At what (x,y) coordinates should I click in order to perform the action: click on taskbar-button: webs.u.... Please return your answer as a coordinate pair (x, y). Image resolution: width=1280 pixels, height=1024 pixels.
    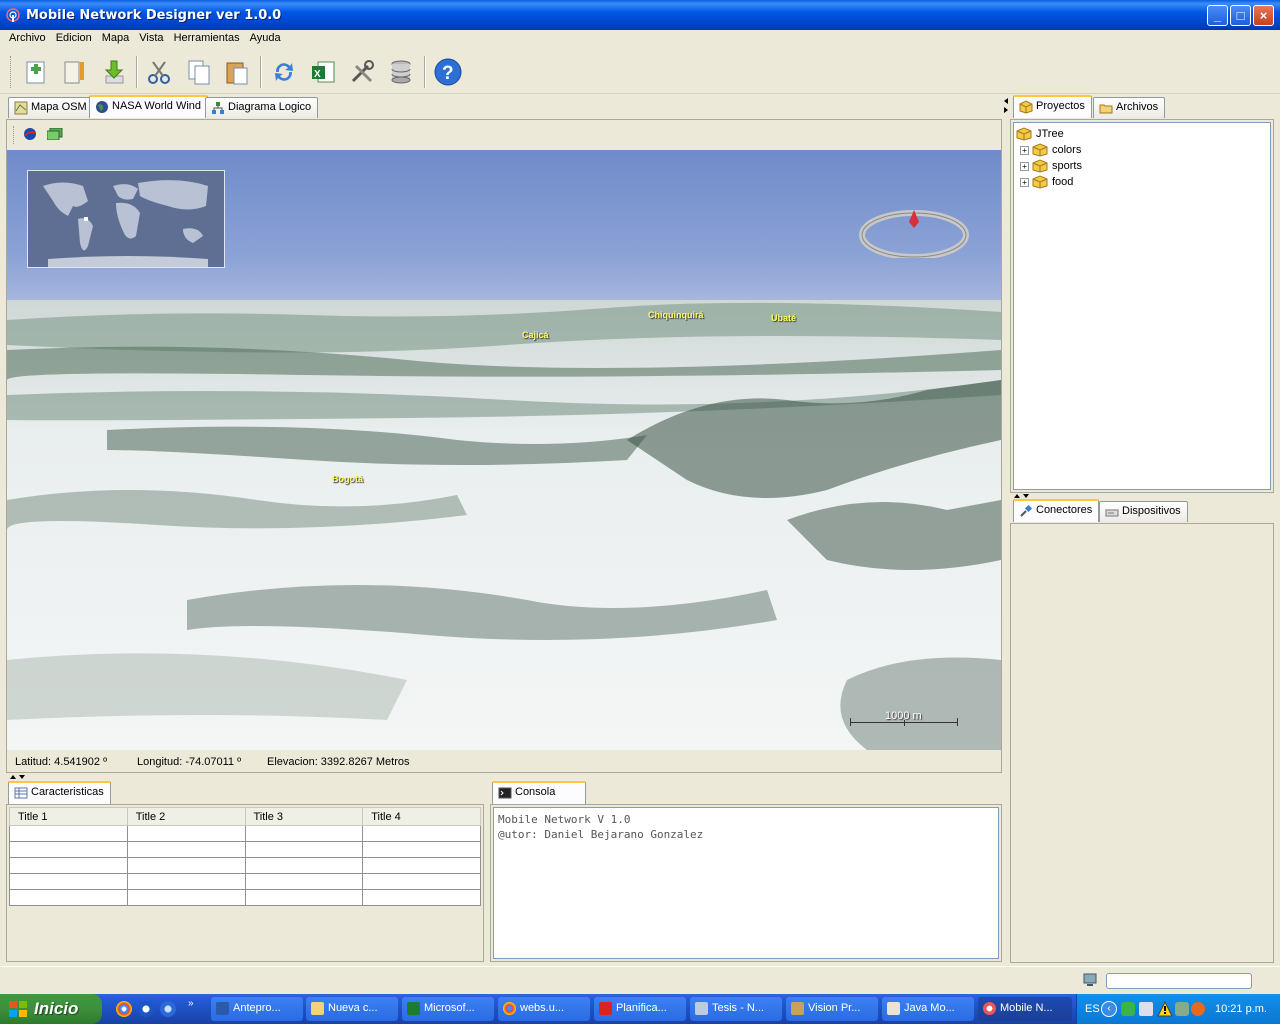
    Looking at the image, I should click on (544, 1009).